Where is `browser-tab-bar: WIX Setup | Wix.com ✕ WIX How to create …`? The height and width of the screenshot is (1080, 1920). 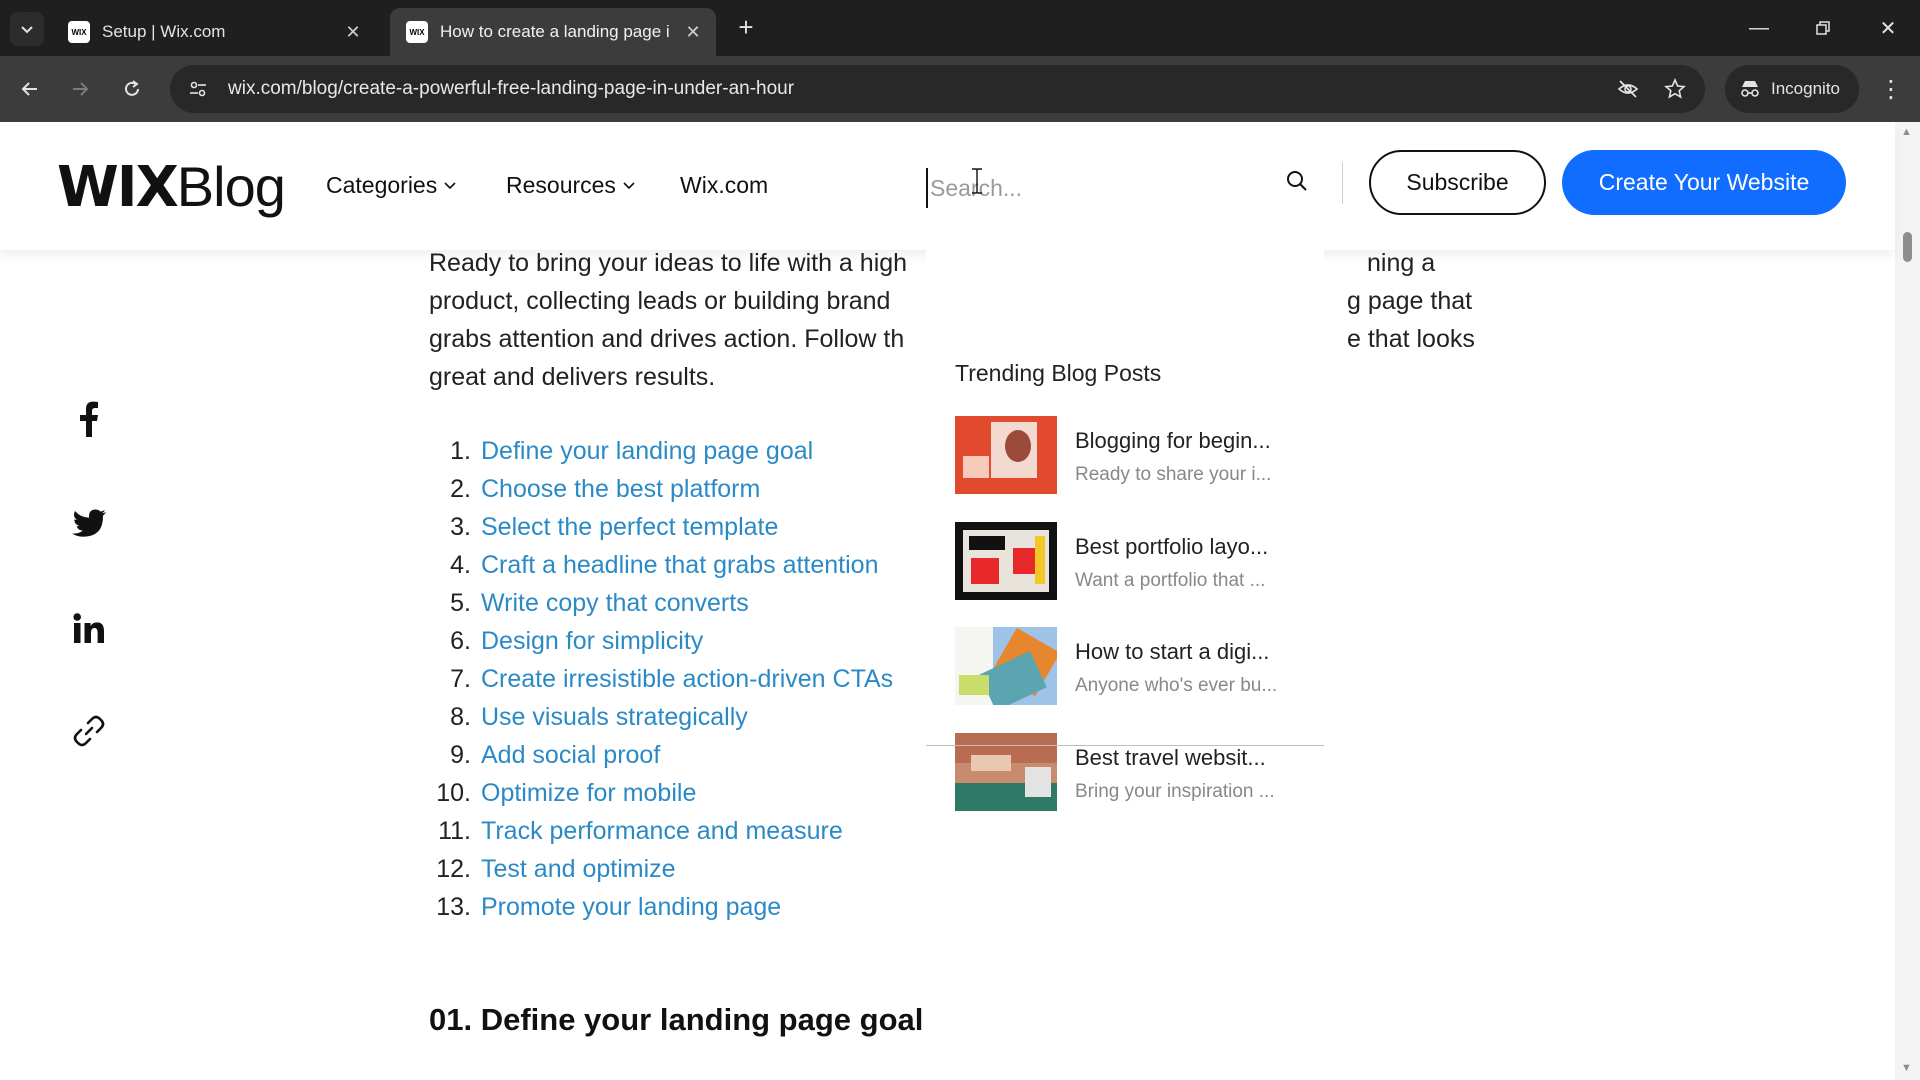 browser-tab-bar: WIX Setup | Wix.com ✕ WIX How to create … is located at coordinates (960, 28).